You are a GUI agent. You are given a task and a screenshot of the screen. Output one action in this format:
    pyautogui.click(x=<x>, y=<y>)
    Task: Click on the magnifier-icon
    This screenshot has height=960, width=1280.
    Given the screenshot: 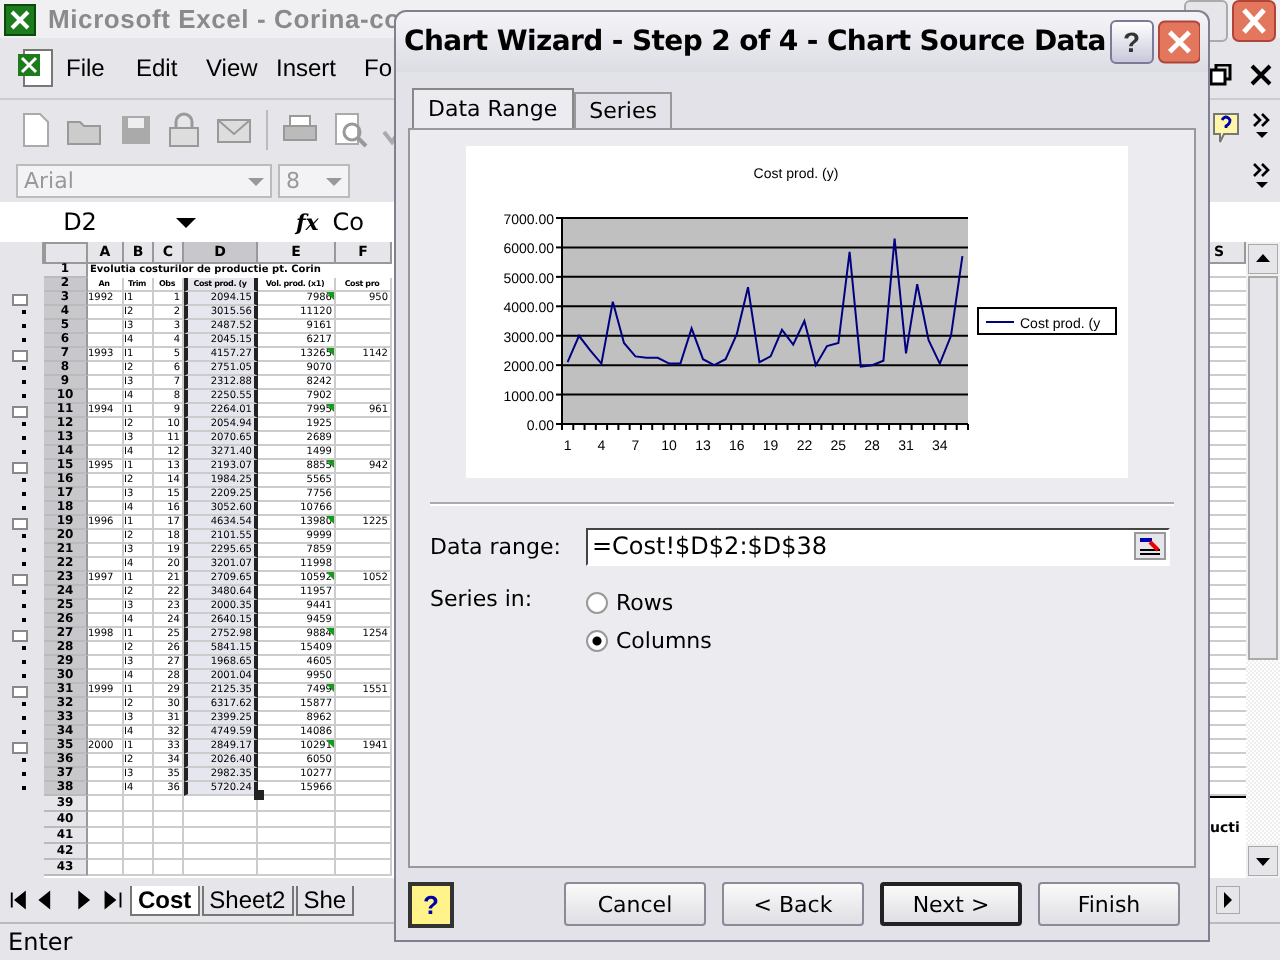 What is the action you would take?
    pyautogui.click(x=350, y=130)
    